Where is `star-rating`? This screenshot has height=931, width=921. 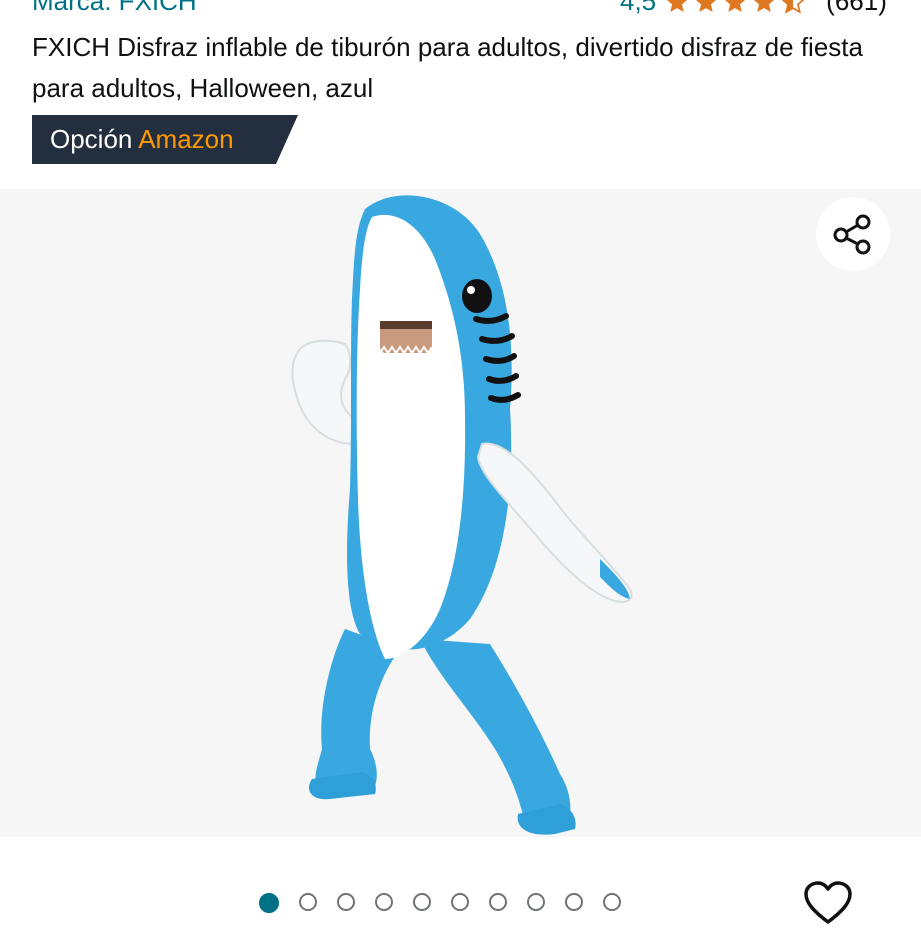
star-rating is located at coordinates (735, 7).